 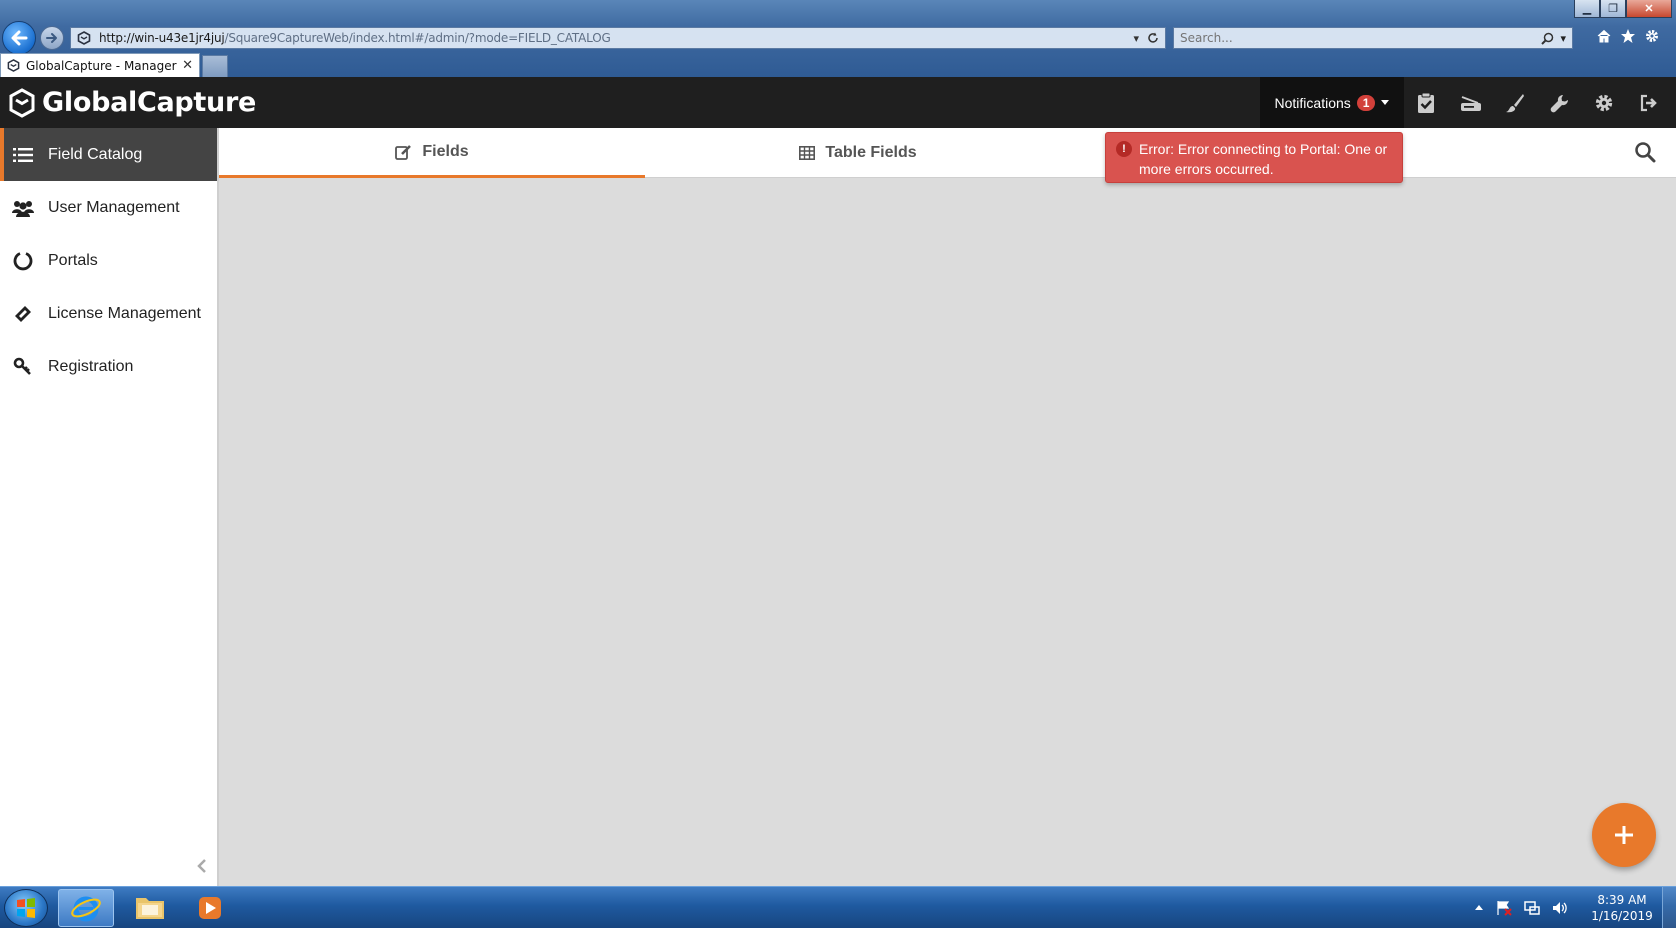 I want to click on brand-name: GlobalCapture, so click(x=149, y=102).